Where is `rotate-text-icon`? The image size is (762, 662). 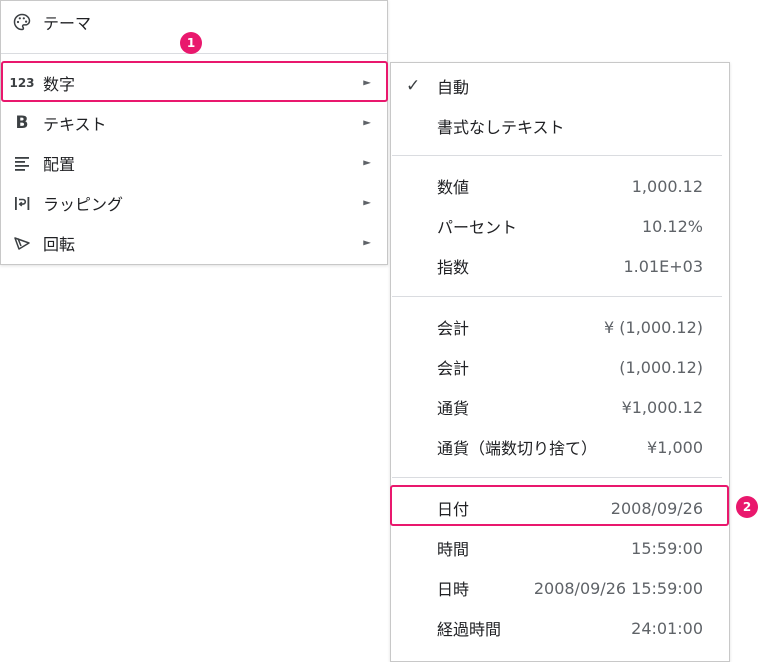 rotate-text-icon is located at coordinates (22, 243).